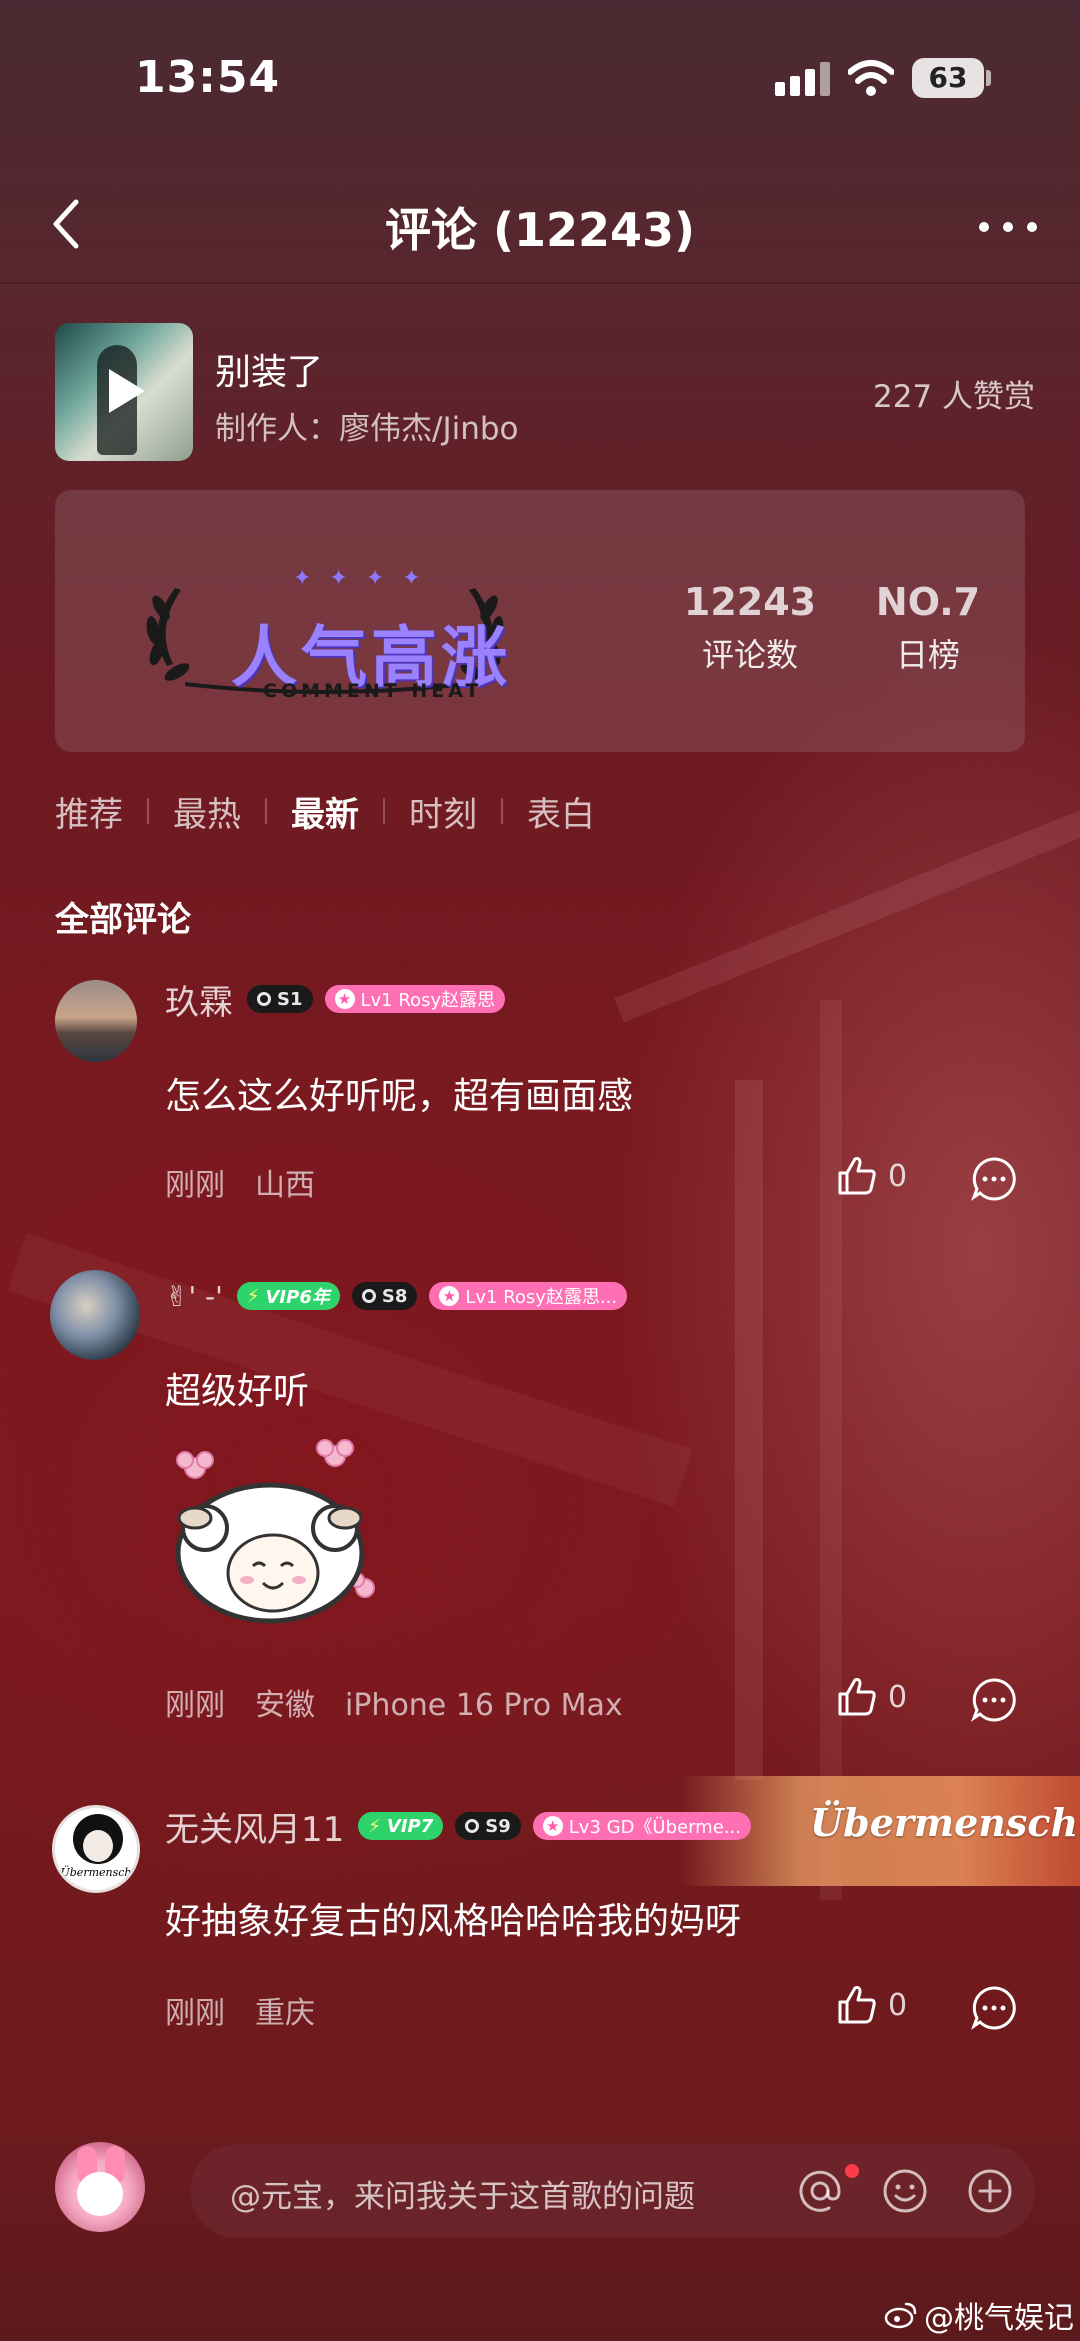 The height and width of the screenshot is (2341, 1080). I want to click on level-badge-text: S9, so click(498, 1826).